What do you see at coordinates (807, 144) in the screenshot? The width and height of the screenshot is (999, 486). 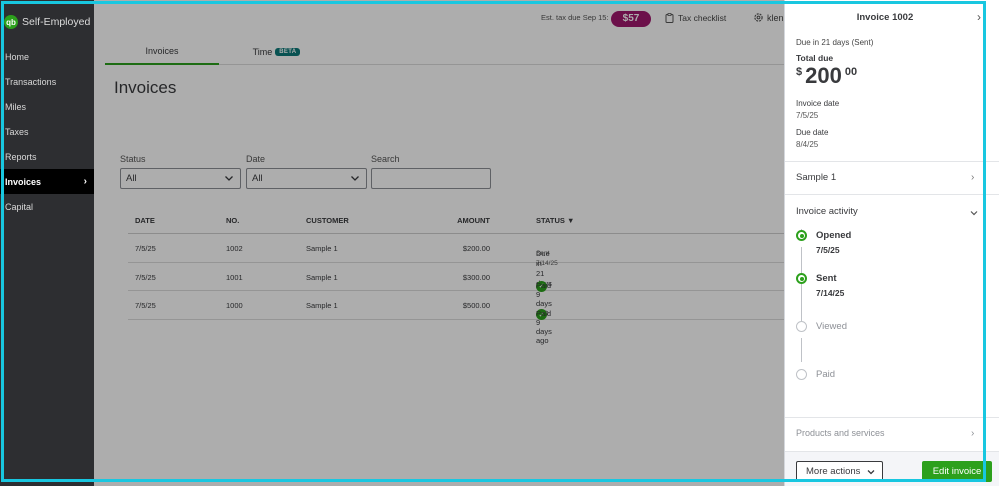 I see `due-date-value: 8/4/25` at bounding box center [807, 144].